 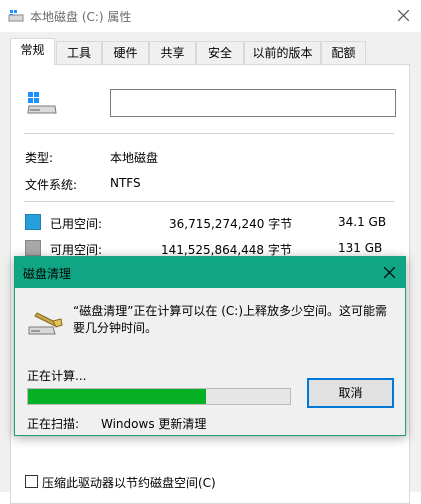 I want to click on disk-cleanup-icon, so click(x=45, y=323).